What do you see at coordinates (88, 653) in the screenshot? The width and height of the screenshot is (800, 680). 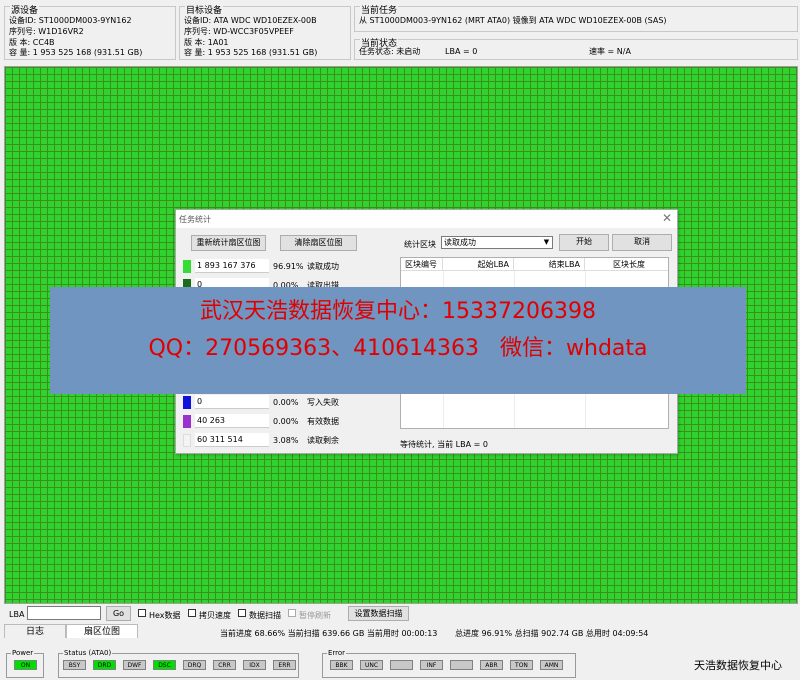 I see `ata-status-label: Status (ATA0)` at bounding box center [88, 653].